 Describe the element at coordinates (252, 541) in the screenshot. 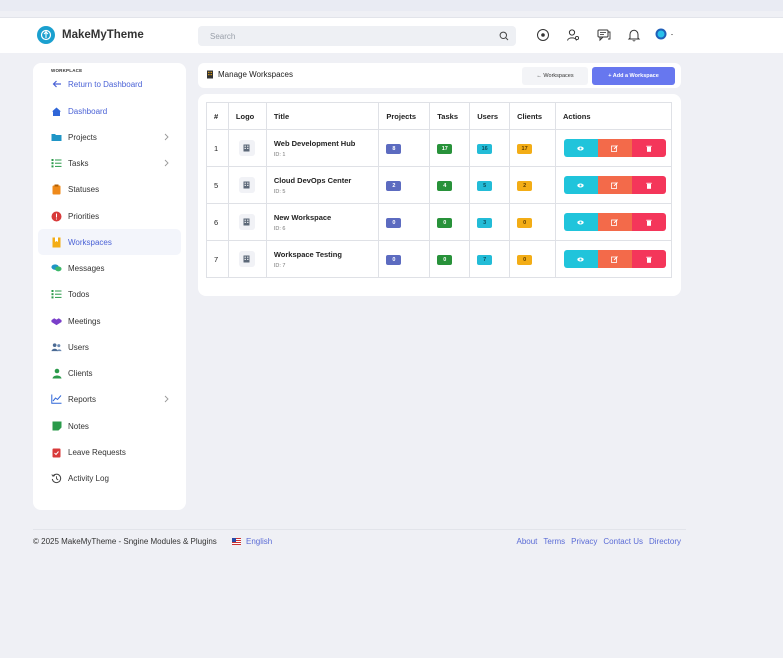

I see `language-selector: English` at that location.